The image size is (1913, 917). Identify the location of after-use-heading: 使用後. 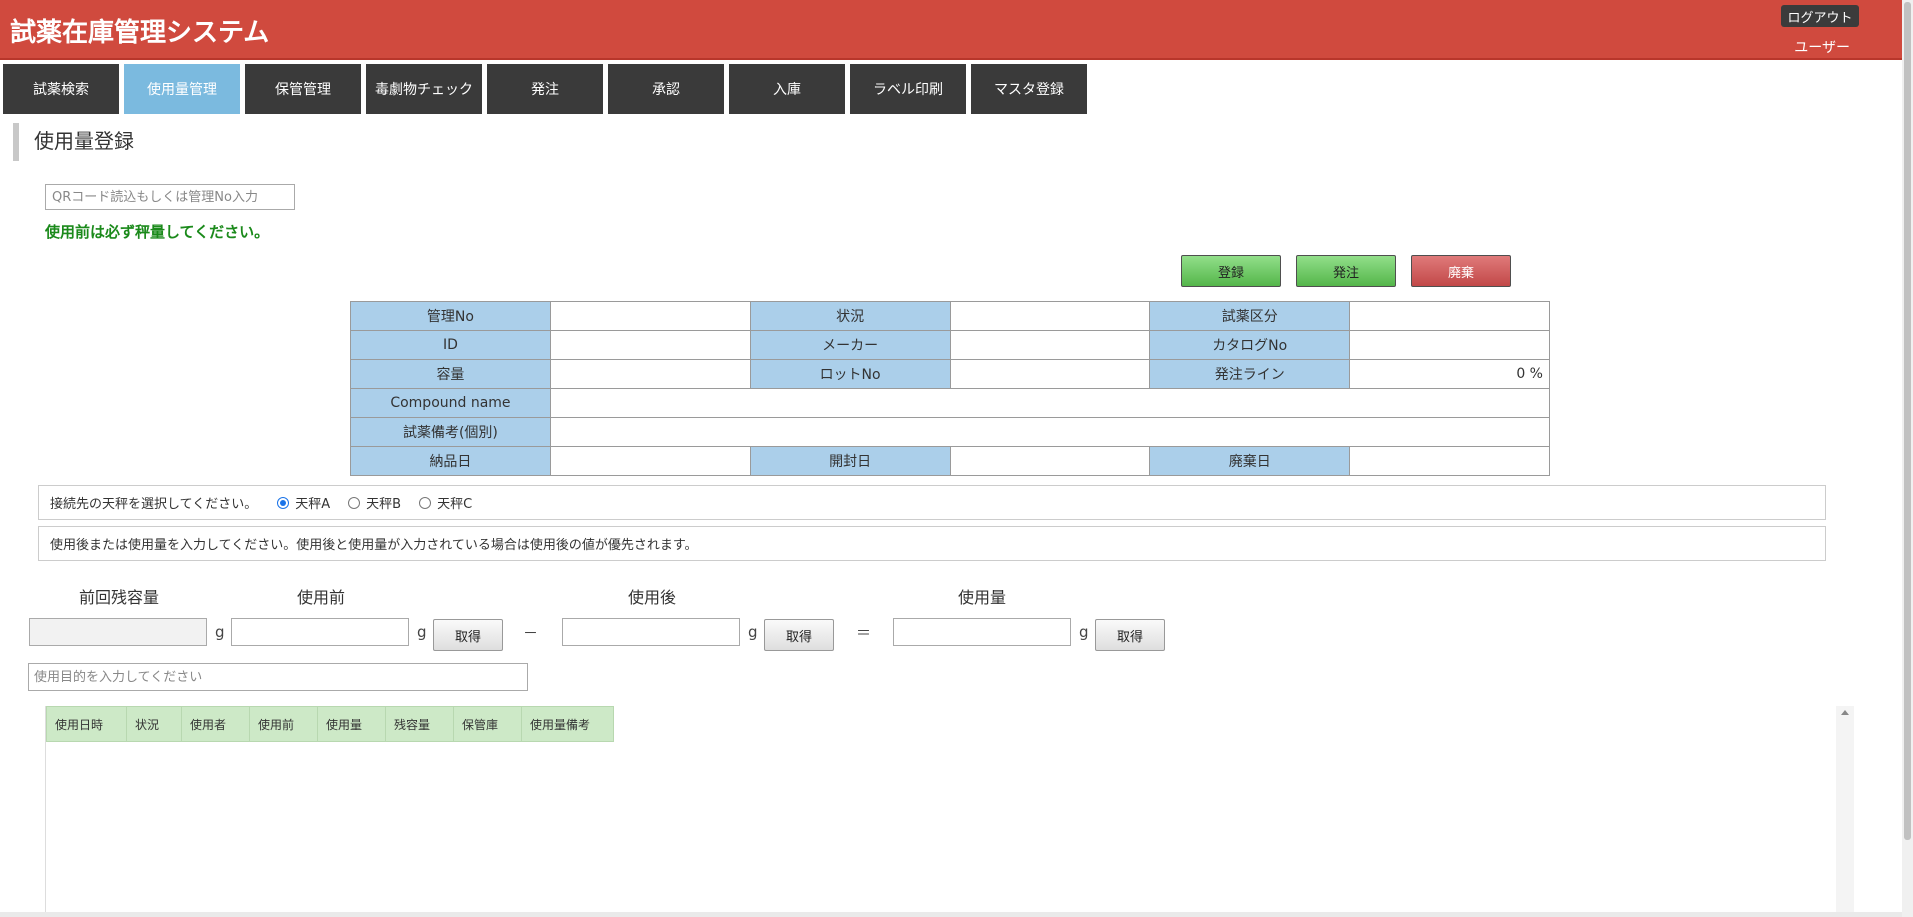
(652, 597).